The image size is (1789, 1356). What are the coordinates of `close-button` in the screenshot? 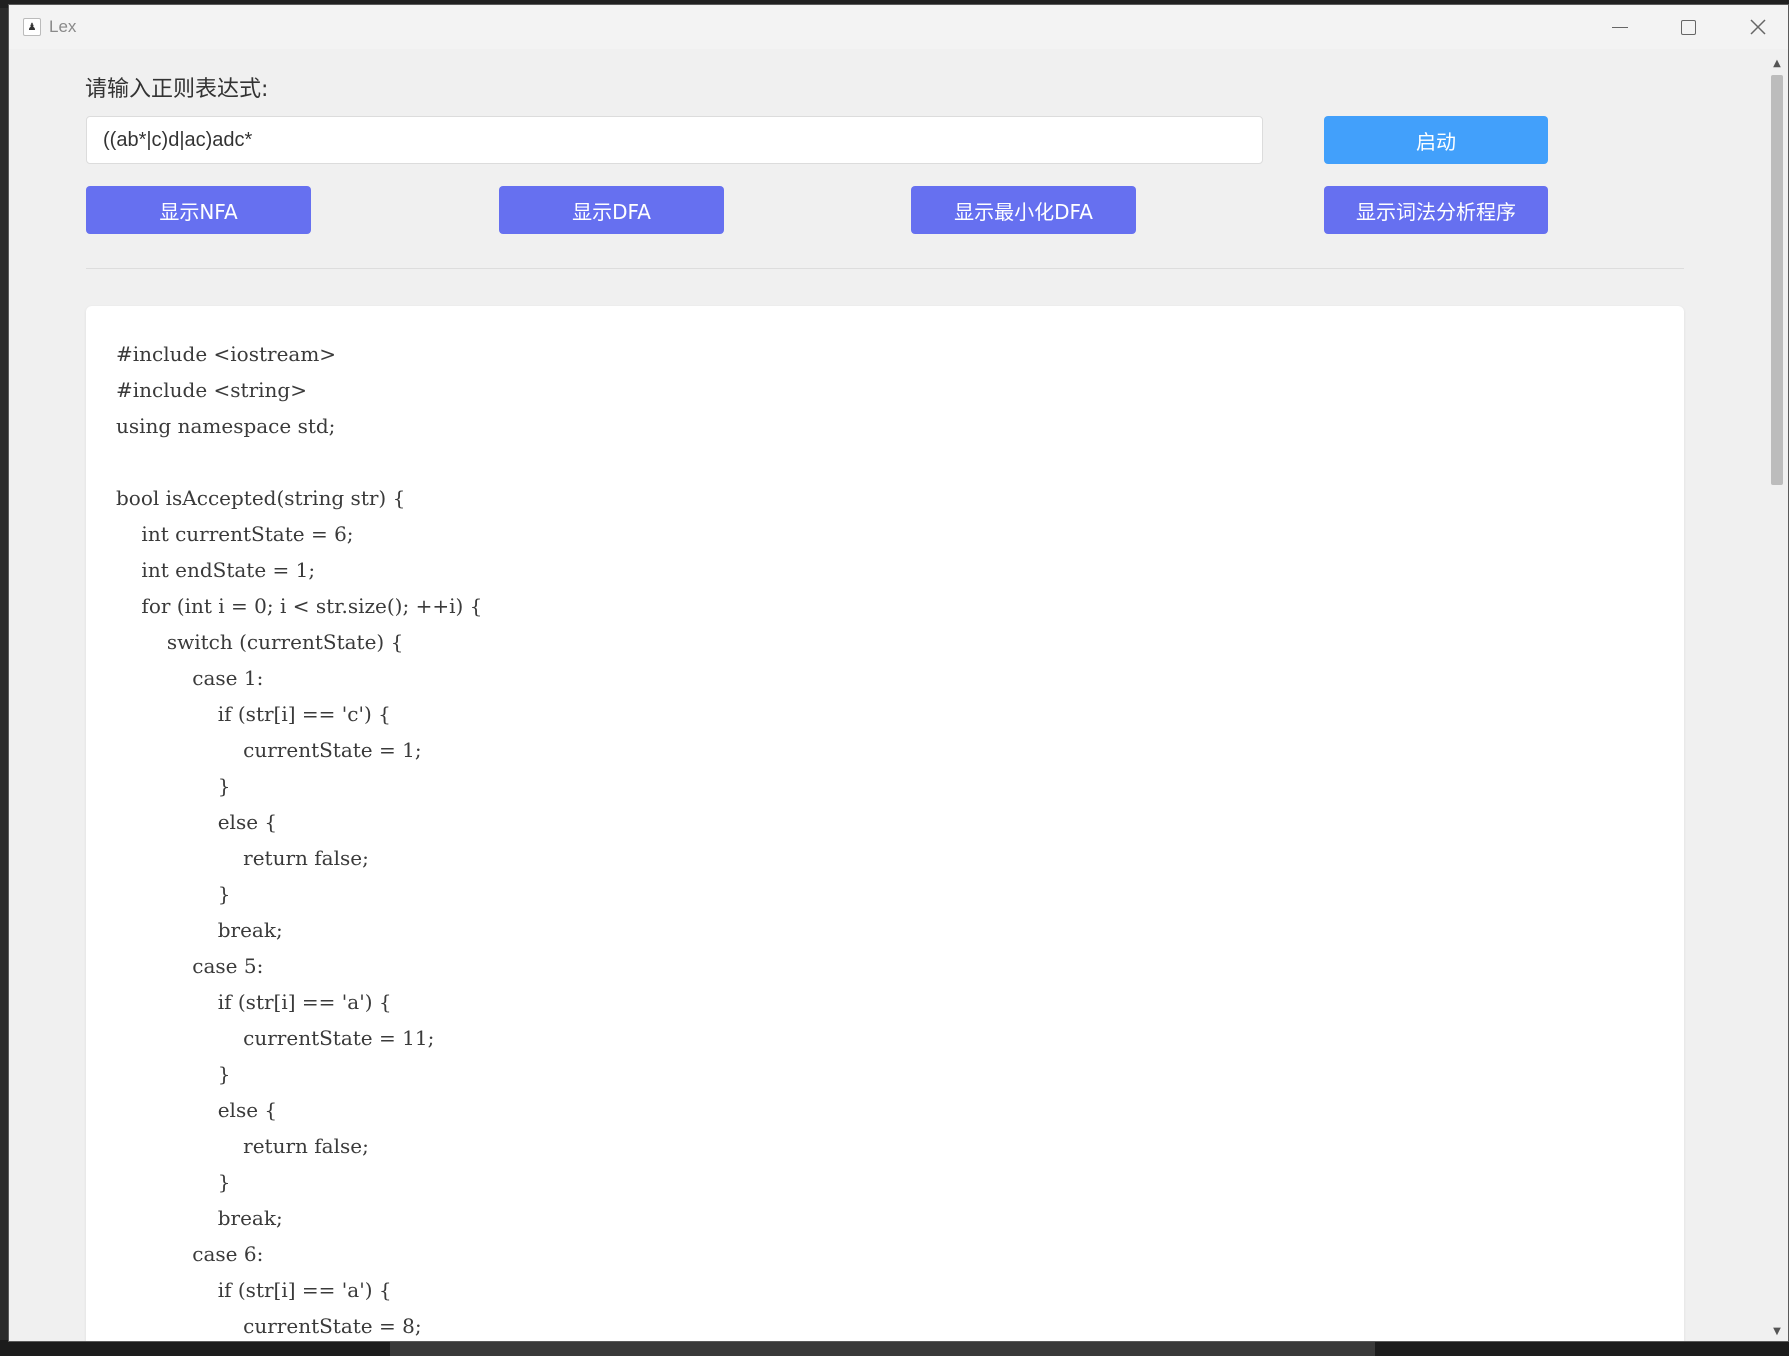 It's located at (1756, 27).